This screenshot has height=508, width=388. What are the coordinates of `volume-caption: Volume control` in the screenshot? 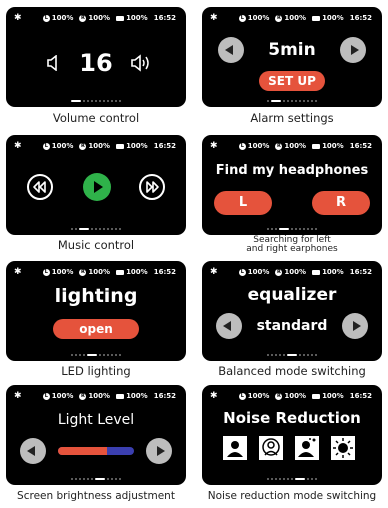 It's located at (96, 118).